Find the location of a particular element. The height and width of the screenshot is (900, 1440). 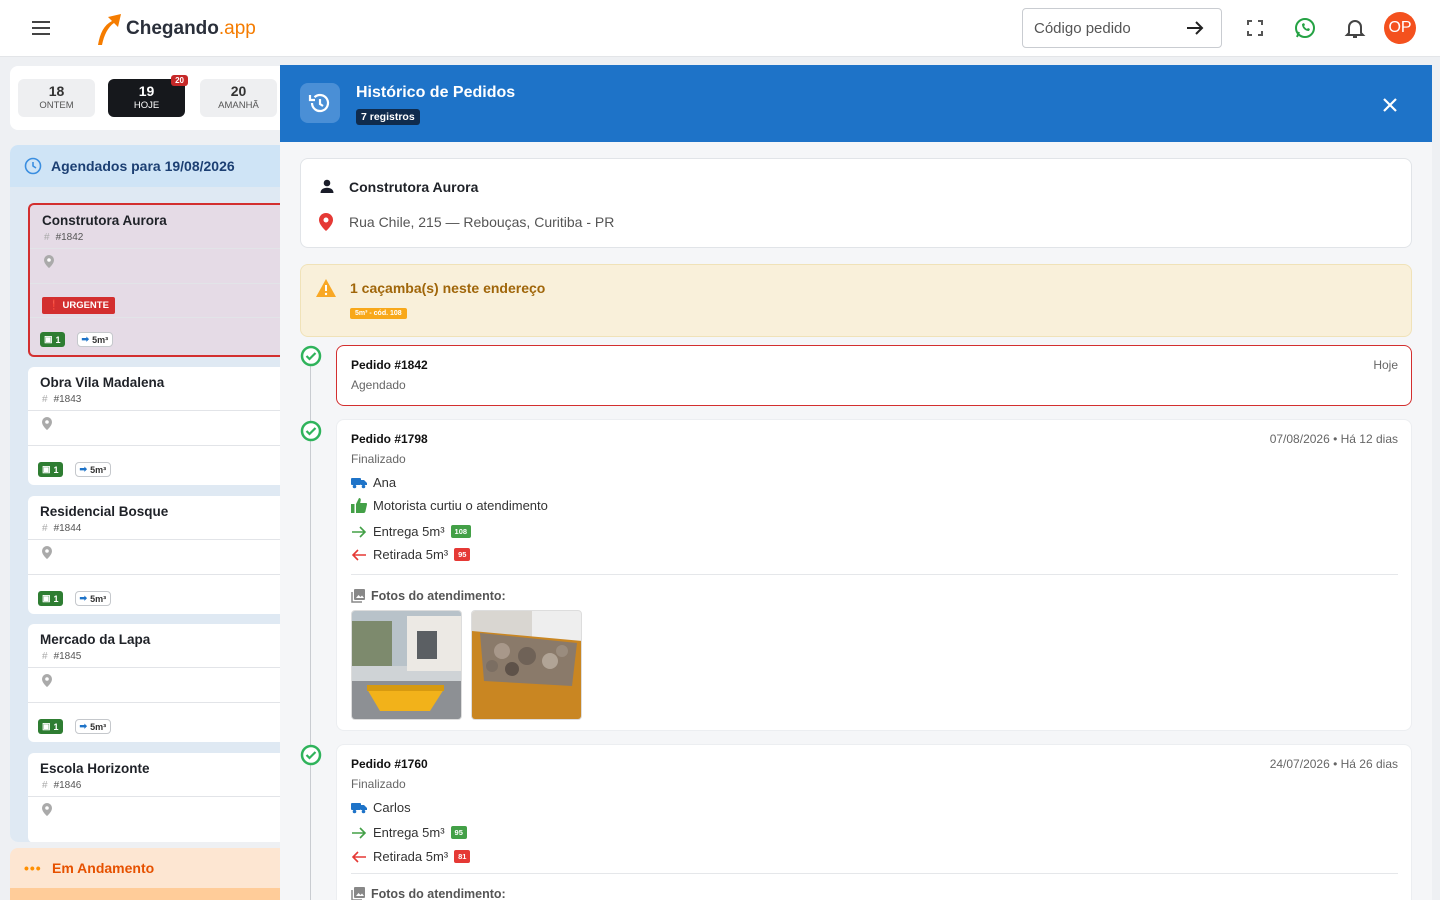

logo-suffix: .app is located at coordinates (237, 28).